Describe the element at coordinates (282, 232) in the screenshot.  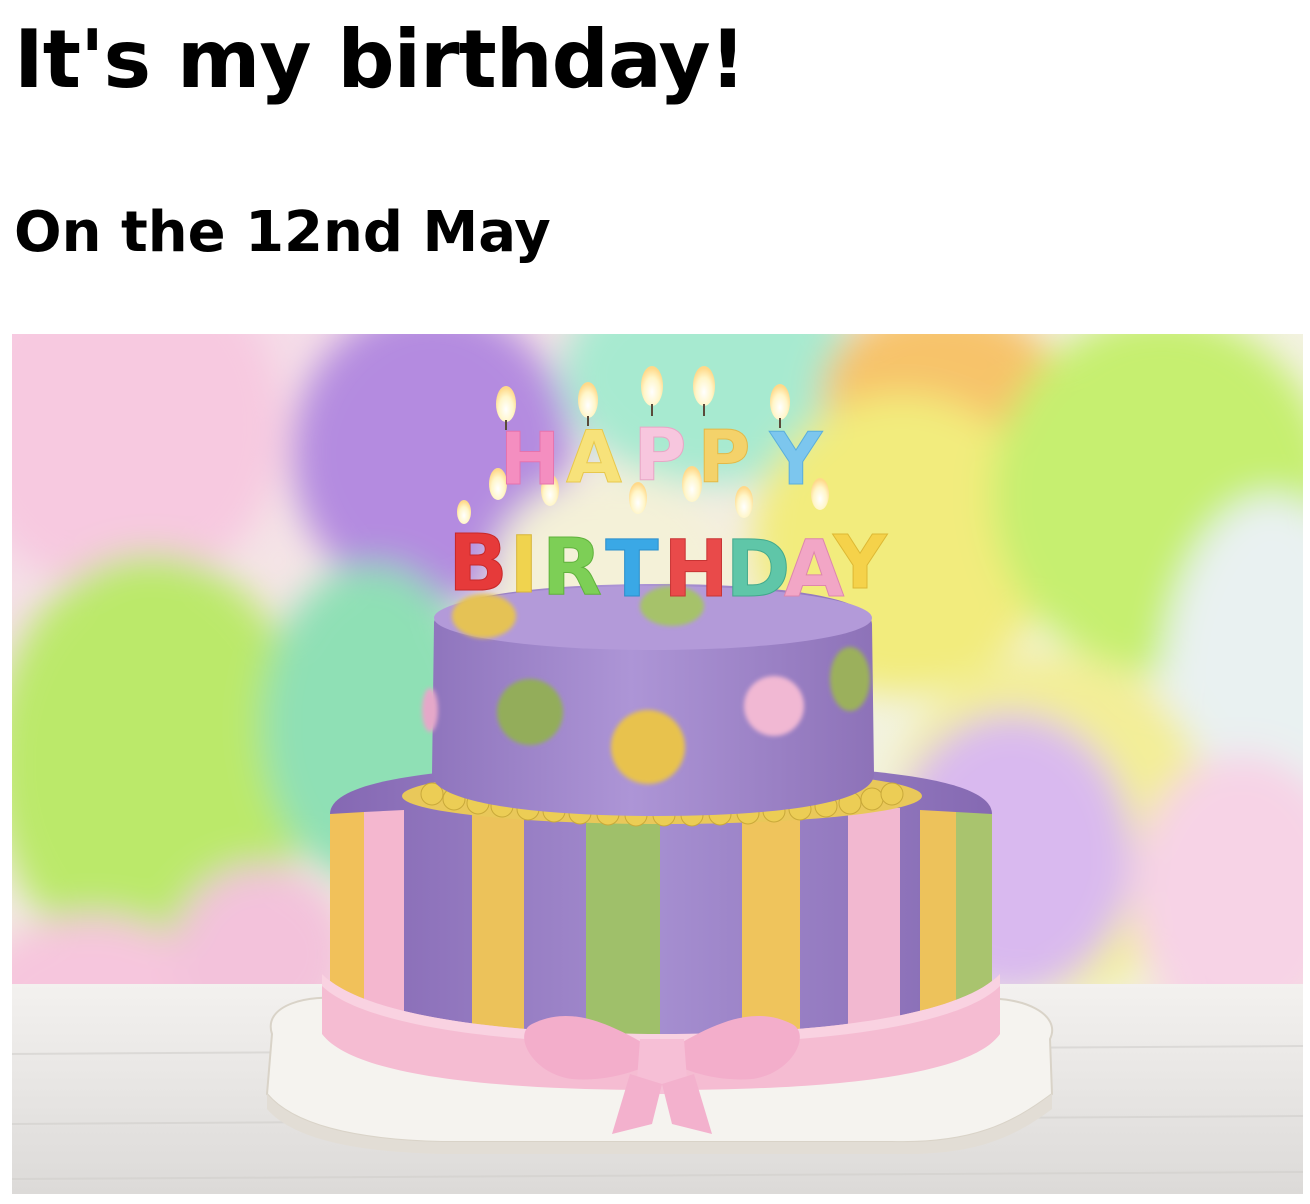
I see `page-subtitle: On the 12nd May` at that location.